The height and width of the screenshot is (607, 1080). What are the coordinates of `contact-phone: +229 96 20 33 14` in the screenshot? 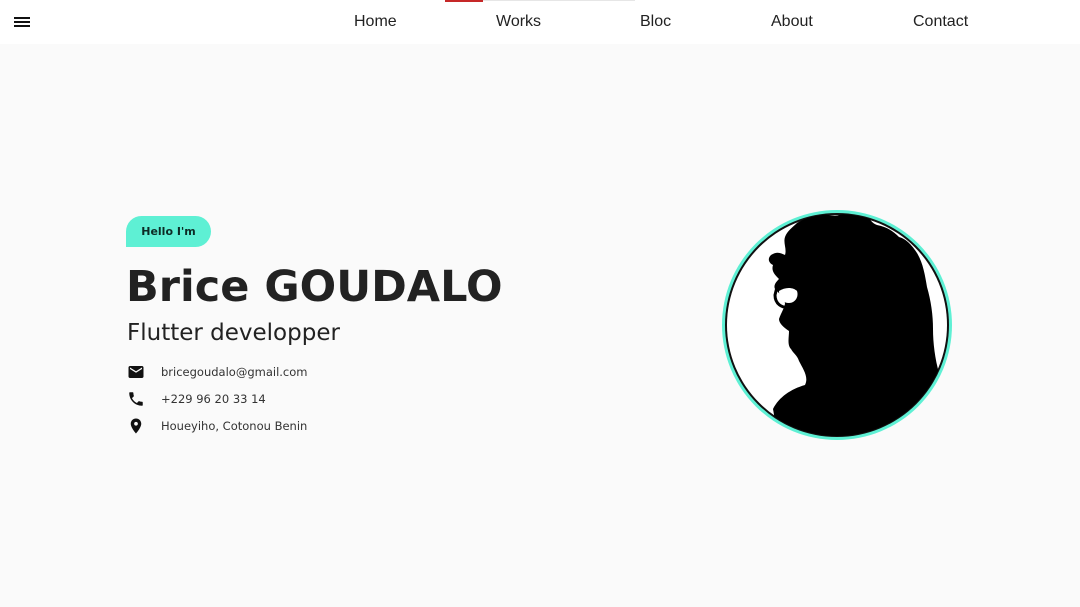 It's located at (196, 399).